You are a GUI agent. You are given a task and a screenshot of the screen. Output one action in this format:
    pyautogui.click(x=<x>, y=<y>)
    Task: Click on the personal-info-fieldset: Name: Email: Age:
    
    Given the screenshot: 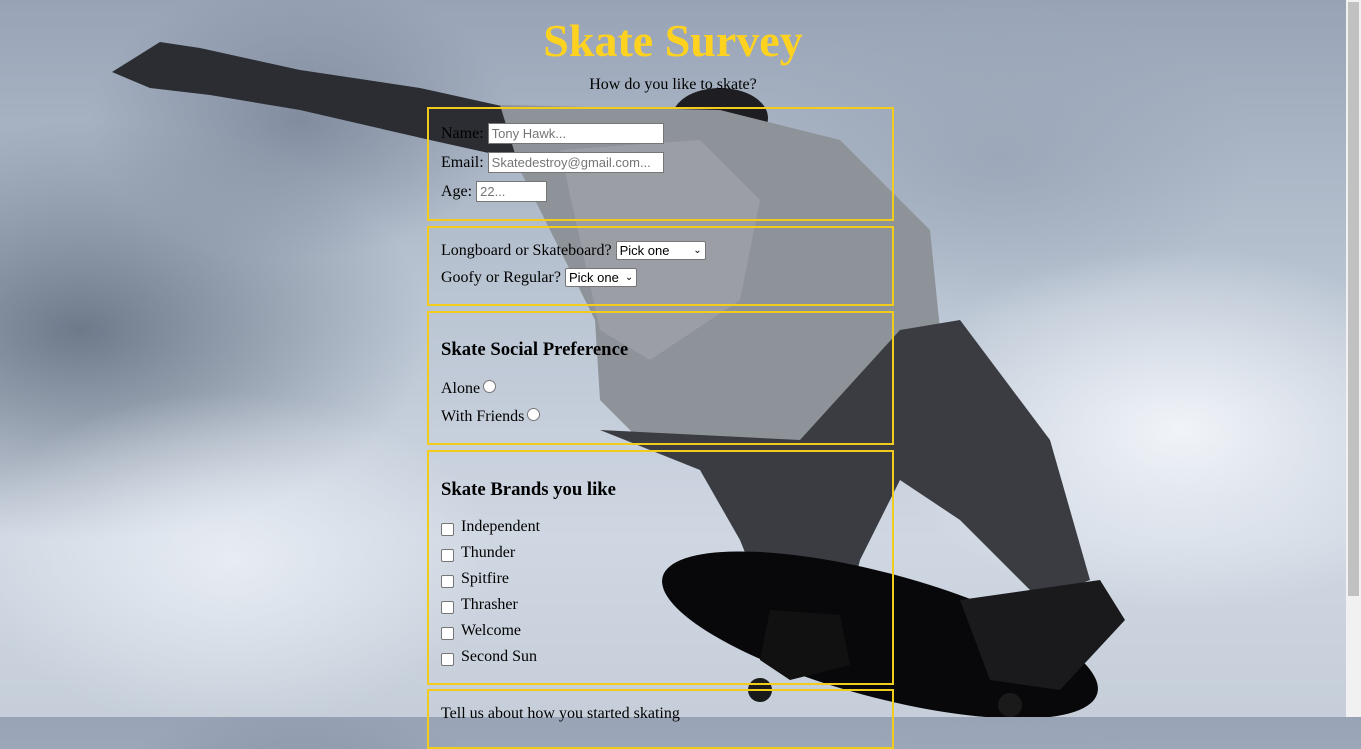 What is the action you would take?
    pyautogui.click(x=660, y=164)
    